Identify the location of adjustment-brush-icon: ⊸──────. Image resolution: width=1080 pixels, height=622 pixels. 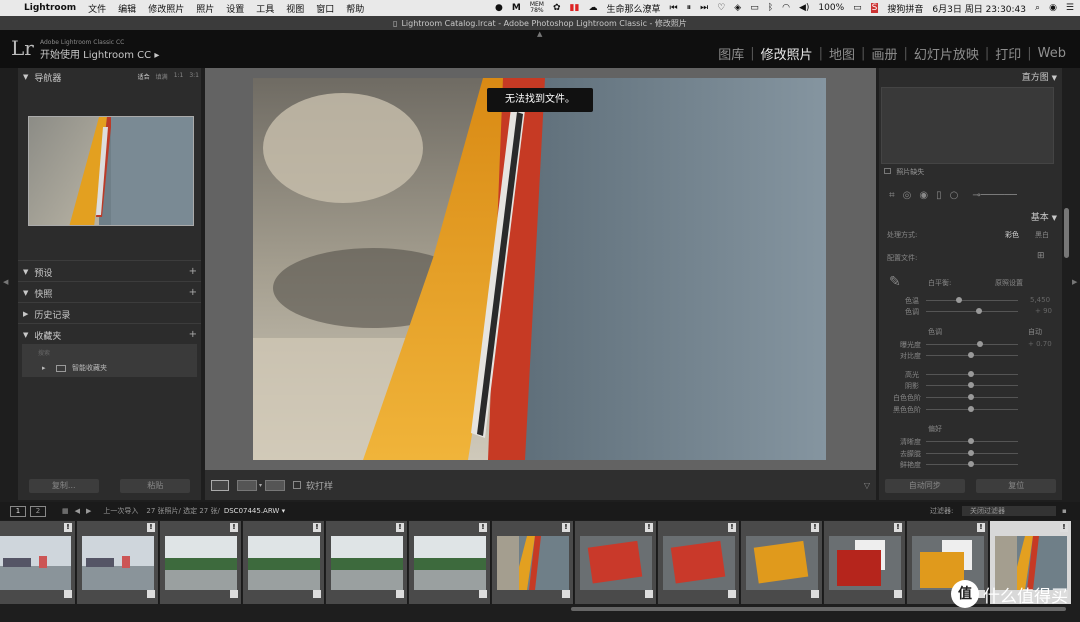
(994, 195).